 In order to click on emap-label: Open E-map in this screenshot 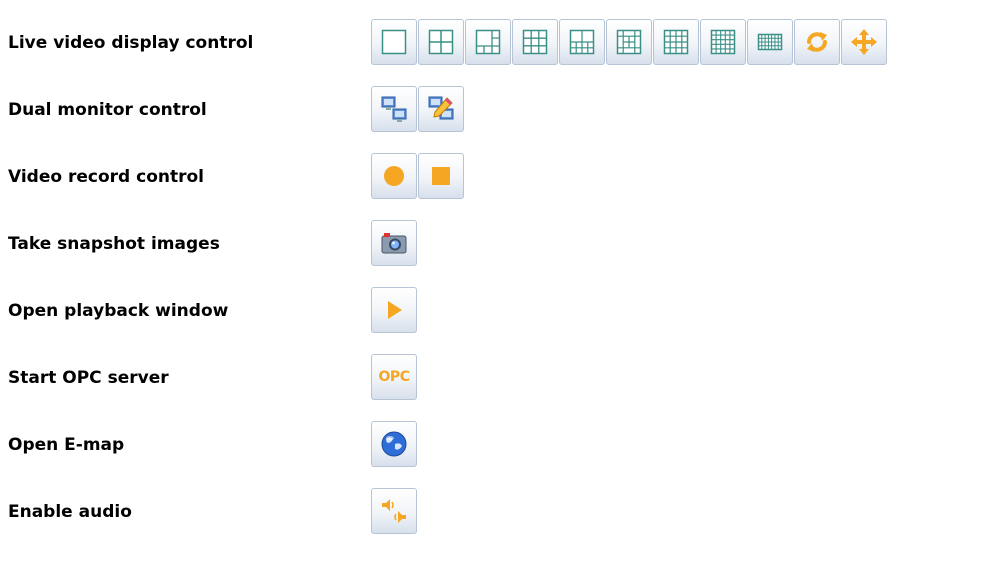, I will do `click(66, 445)`.